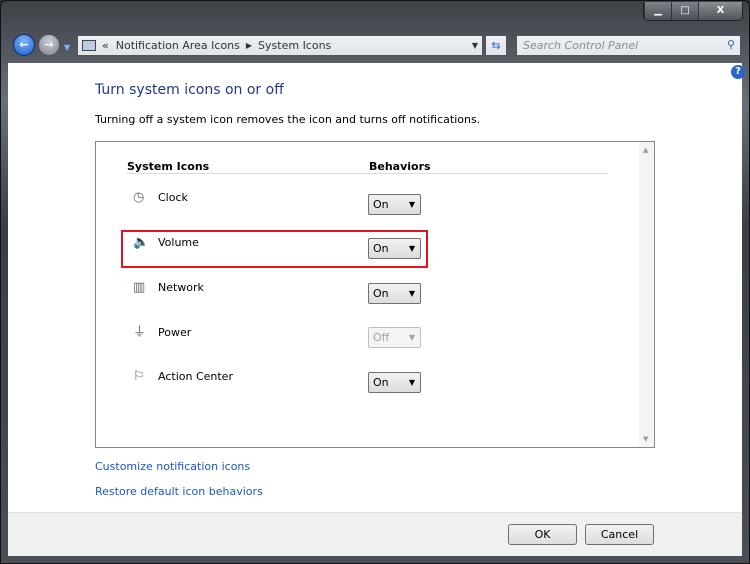 This screenshot has height=564, width=750. Describe the element at coordinates (657, 11) in the screenshot. I see `minimize-button: ▁` at that location.